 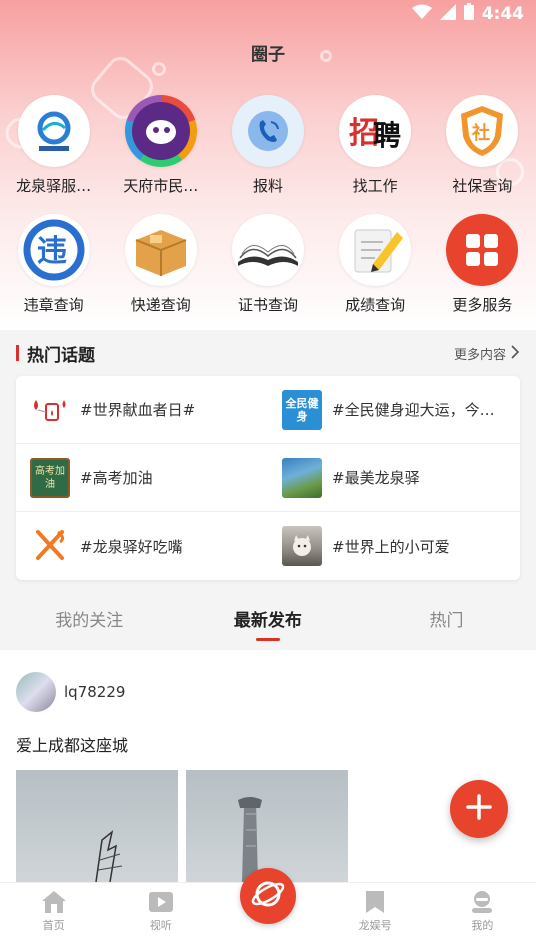 I want to click on tab-hot: 热门, so click(x=446, y=620).